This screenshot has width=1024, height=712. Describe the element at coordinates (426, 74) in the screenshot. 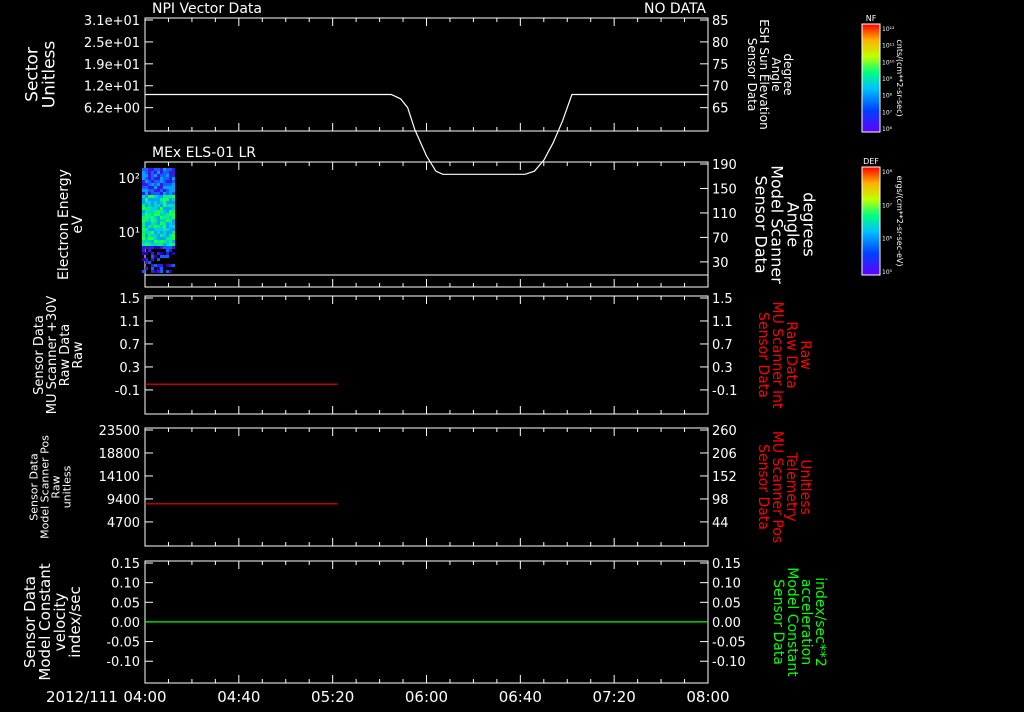

I see `panel-1-frame` at that location.